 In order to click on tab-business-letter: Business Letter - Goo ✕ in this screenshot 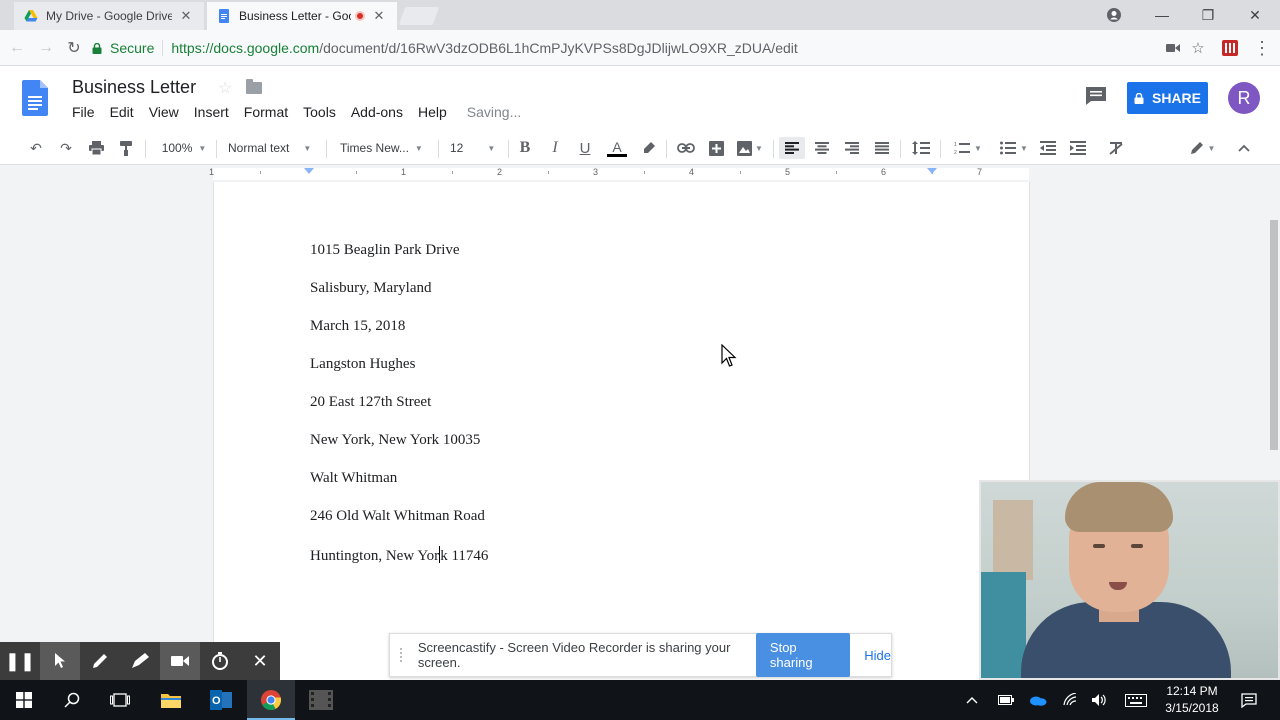, I will do `click(302, 16)`.